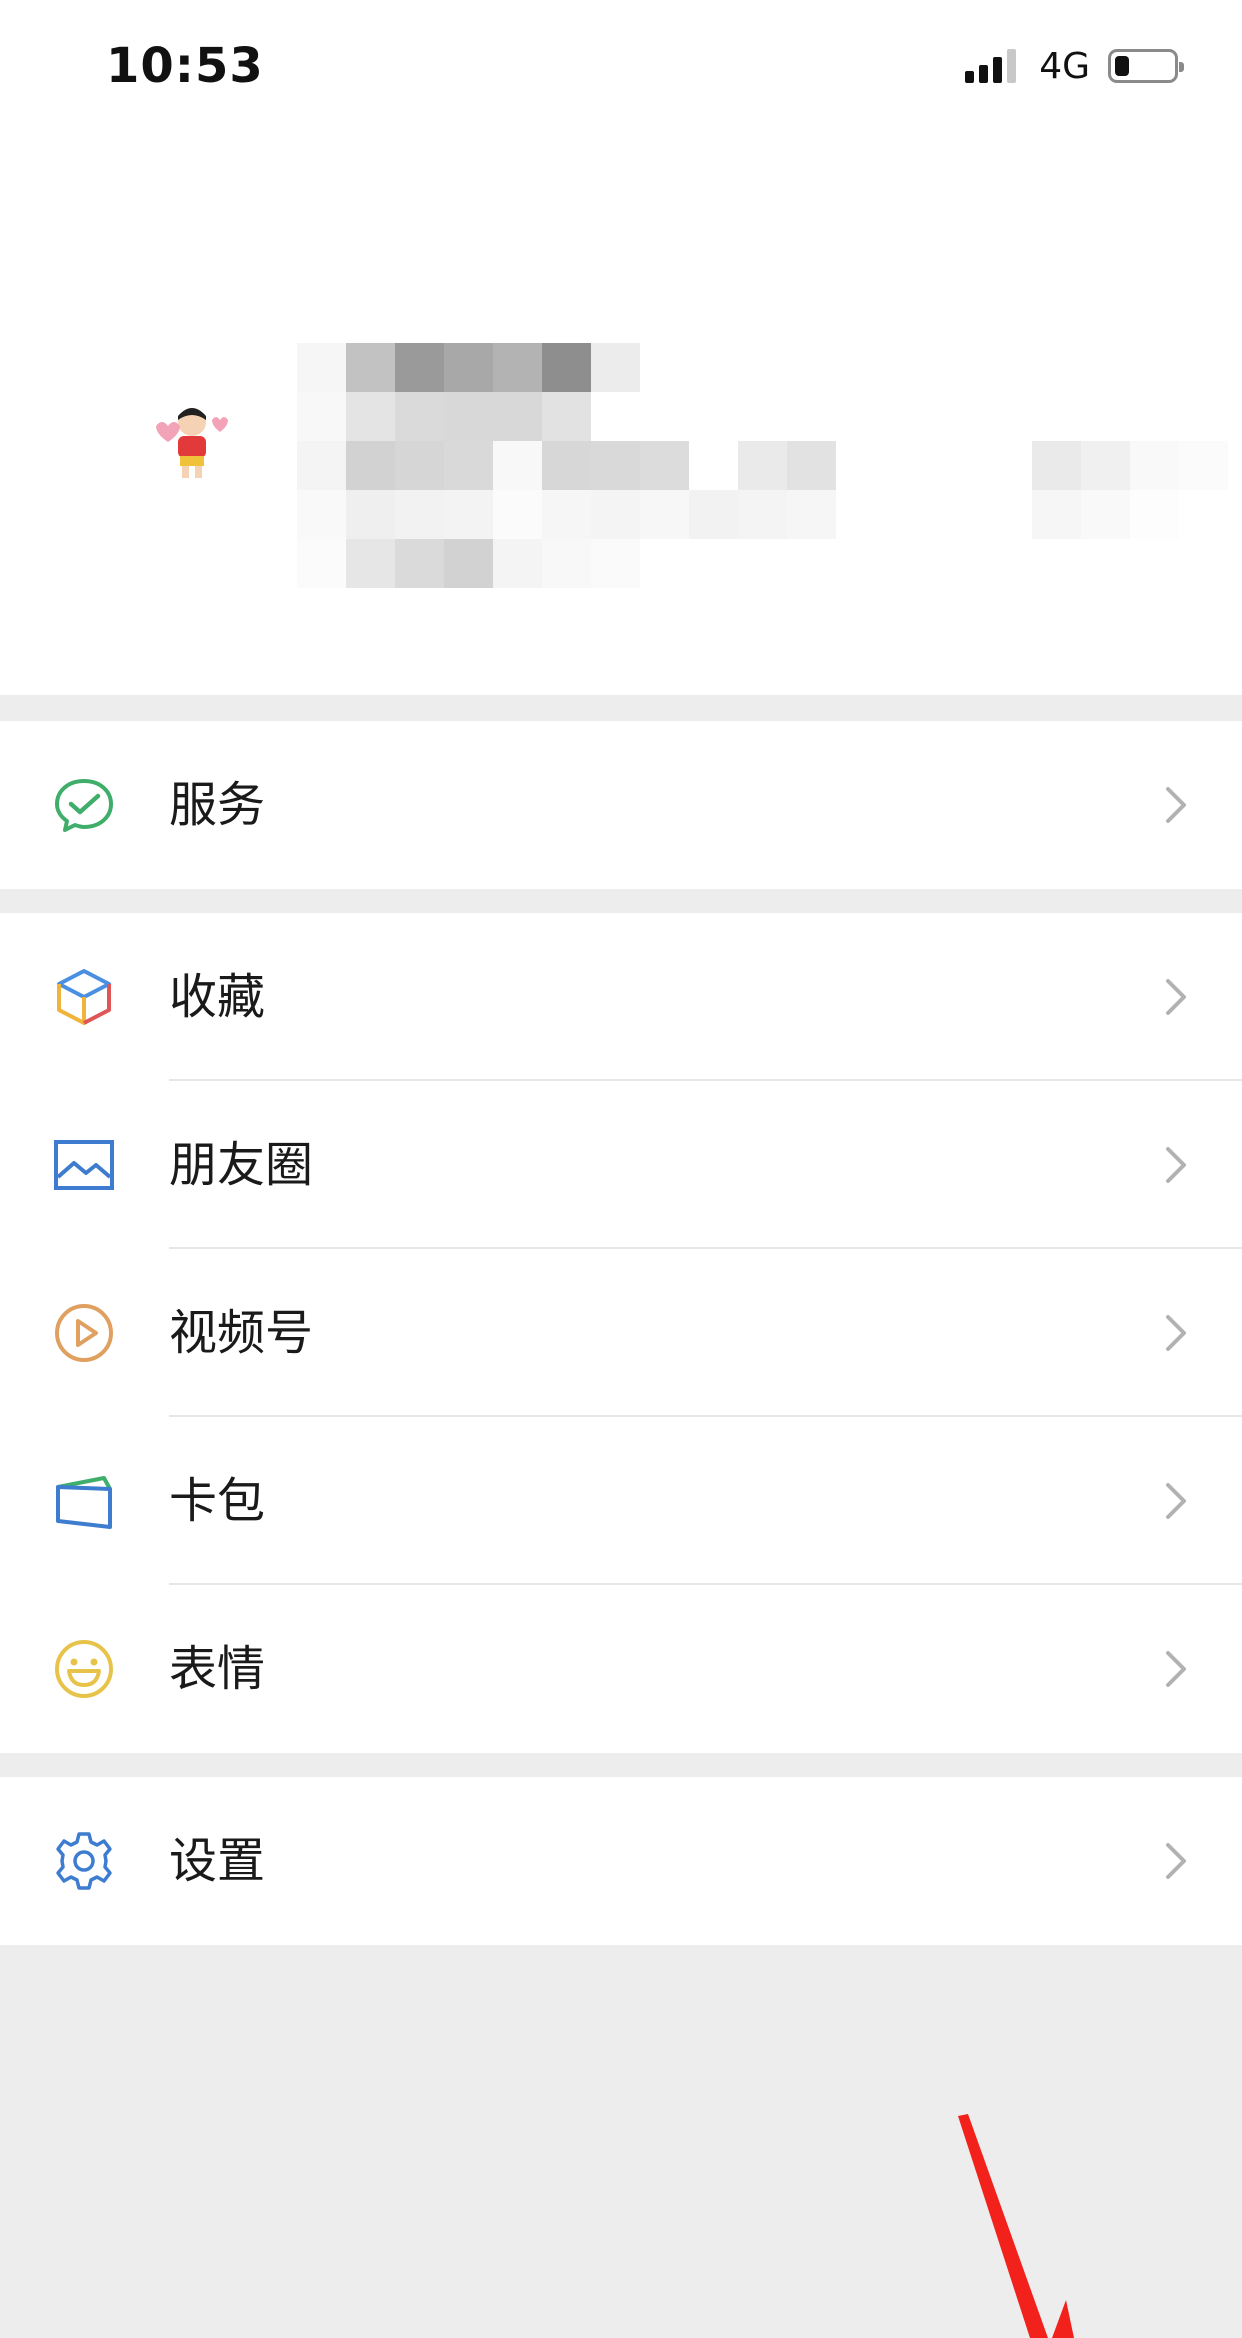  I want to click on menu-item-channels: 视频号, so click(621, 1333).